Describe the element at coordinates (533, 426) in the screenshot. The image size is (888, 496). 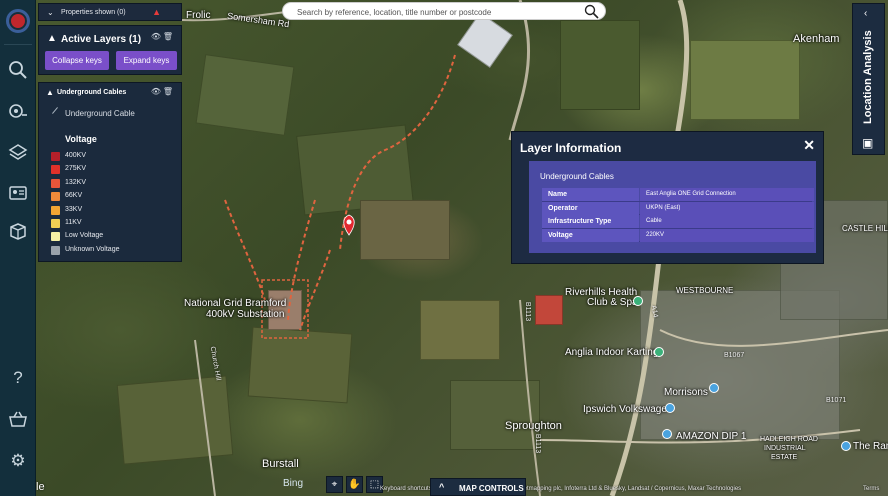
I see `map-label-sproughton: Sproughton` at that location.